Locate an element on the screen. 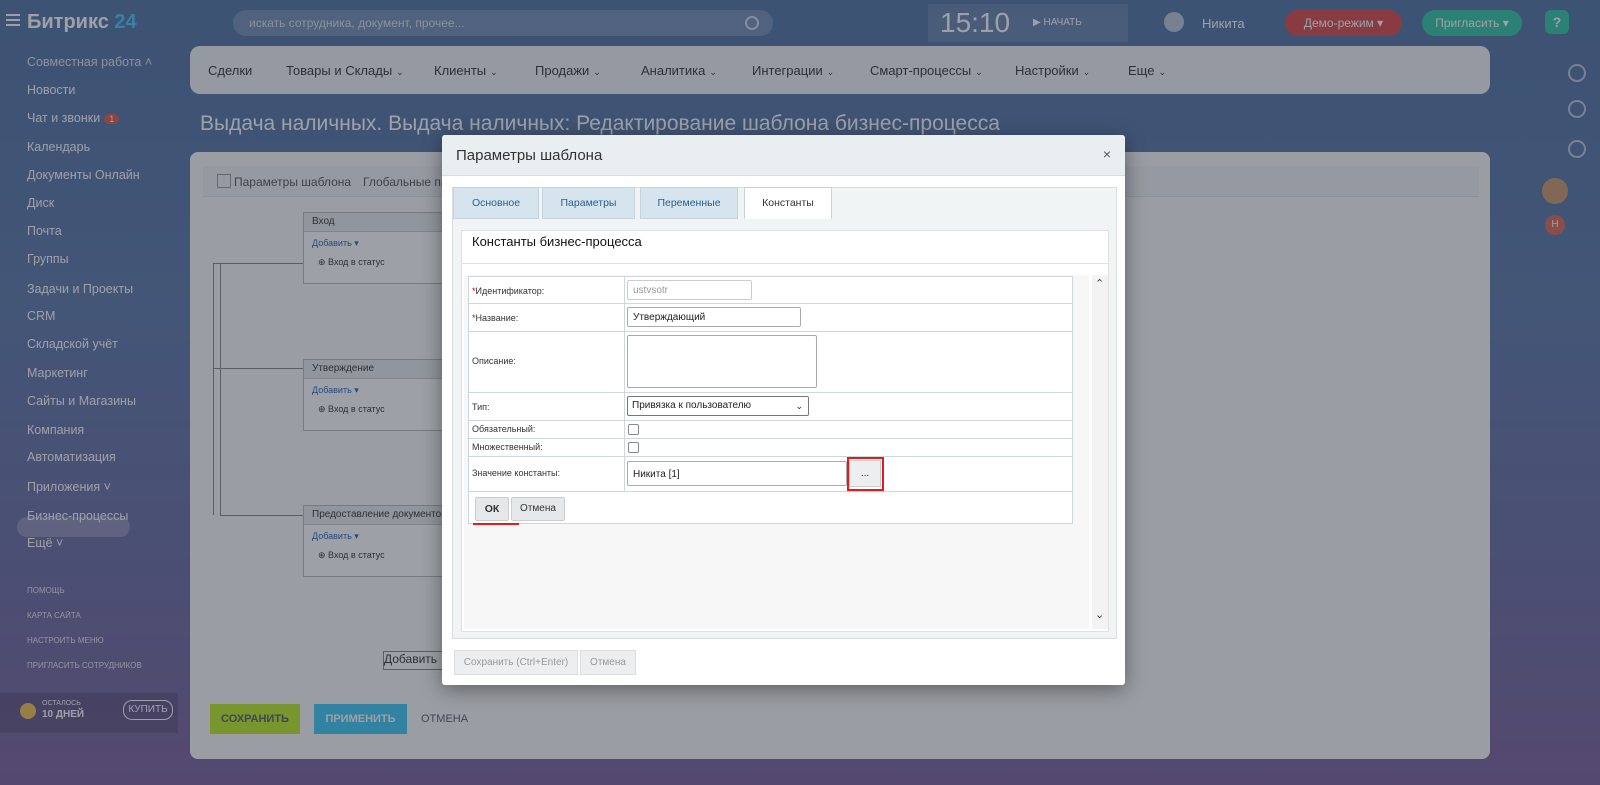  multiple-label: Множественный: is located at coordinates (507, 447).